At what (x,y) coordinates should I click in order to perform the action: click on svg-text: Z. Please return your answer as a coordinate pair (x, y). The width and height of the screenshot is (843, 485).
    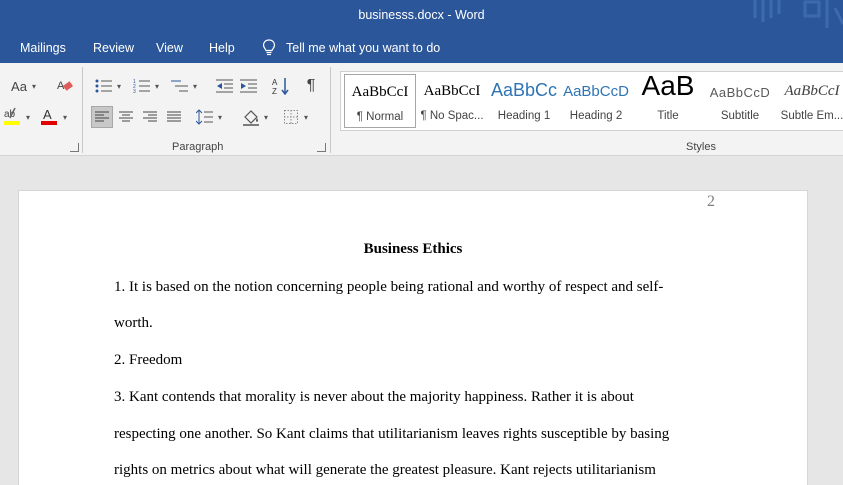
    Looking at the image, I should click on (274, 91).